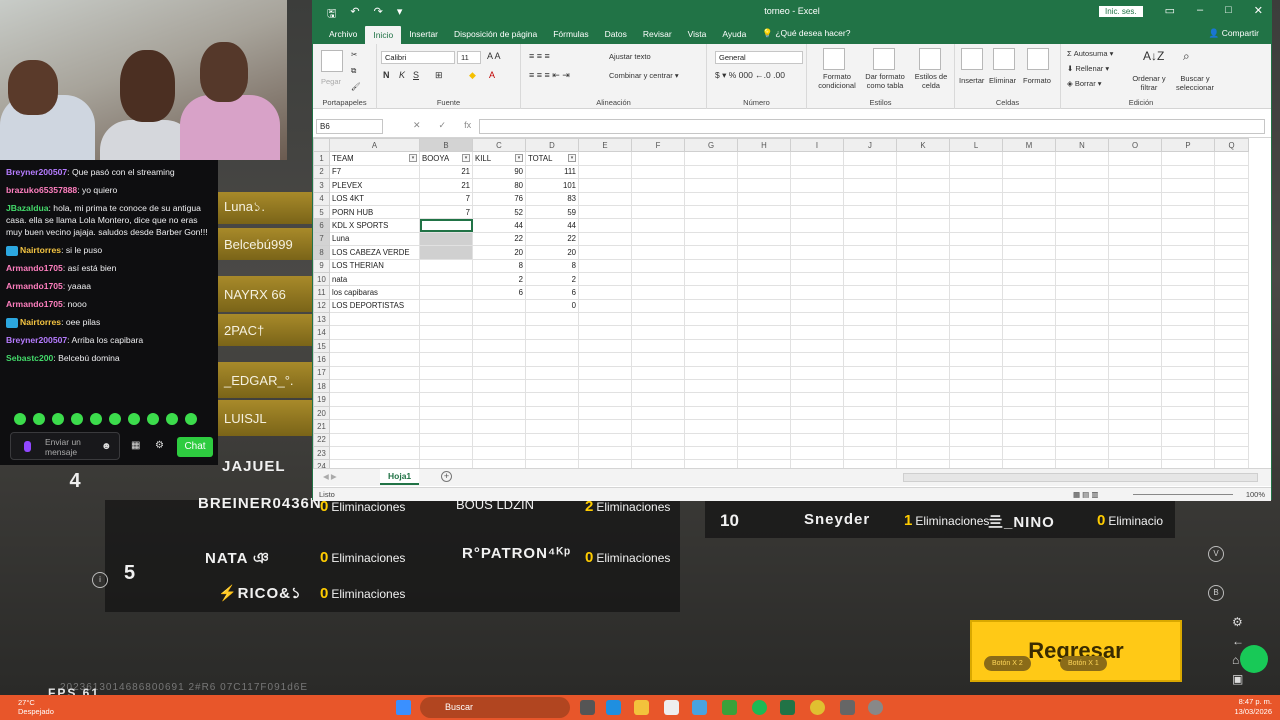 This screenshot has height=720, width=1280. Describe the element at coordinates (499, 212) in the screenshot. I see `cell: 52` at that location.